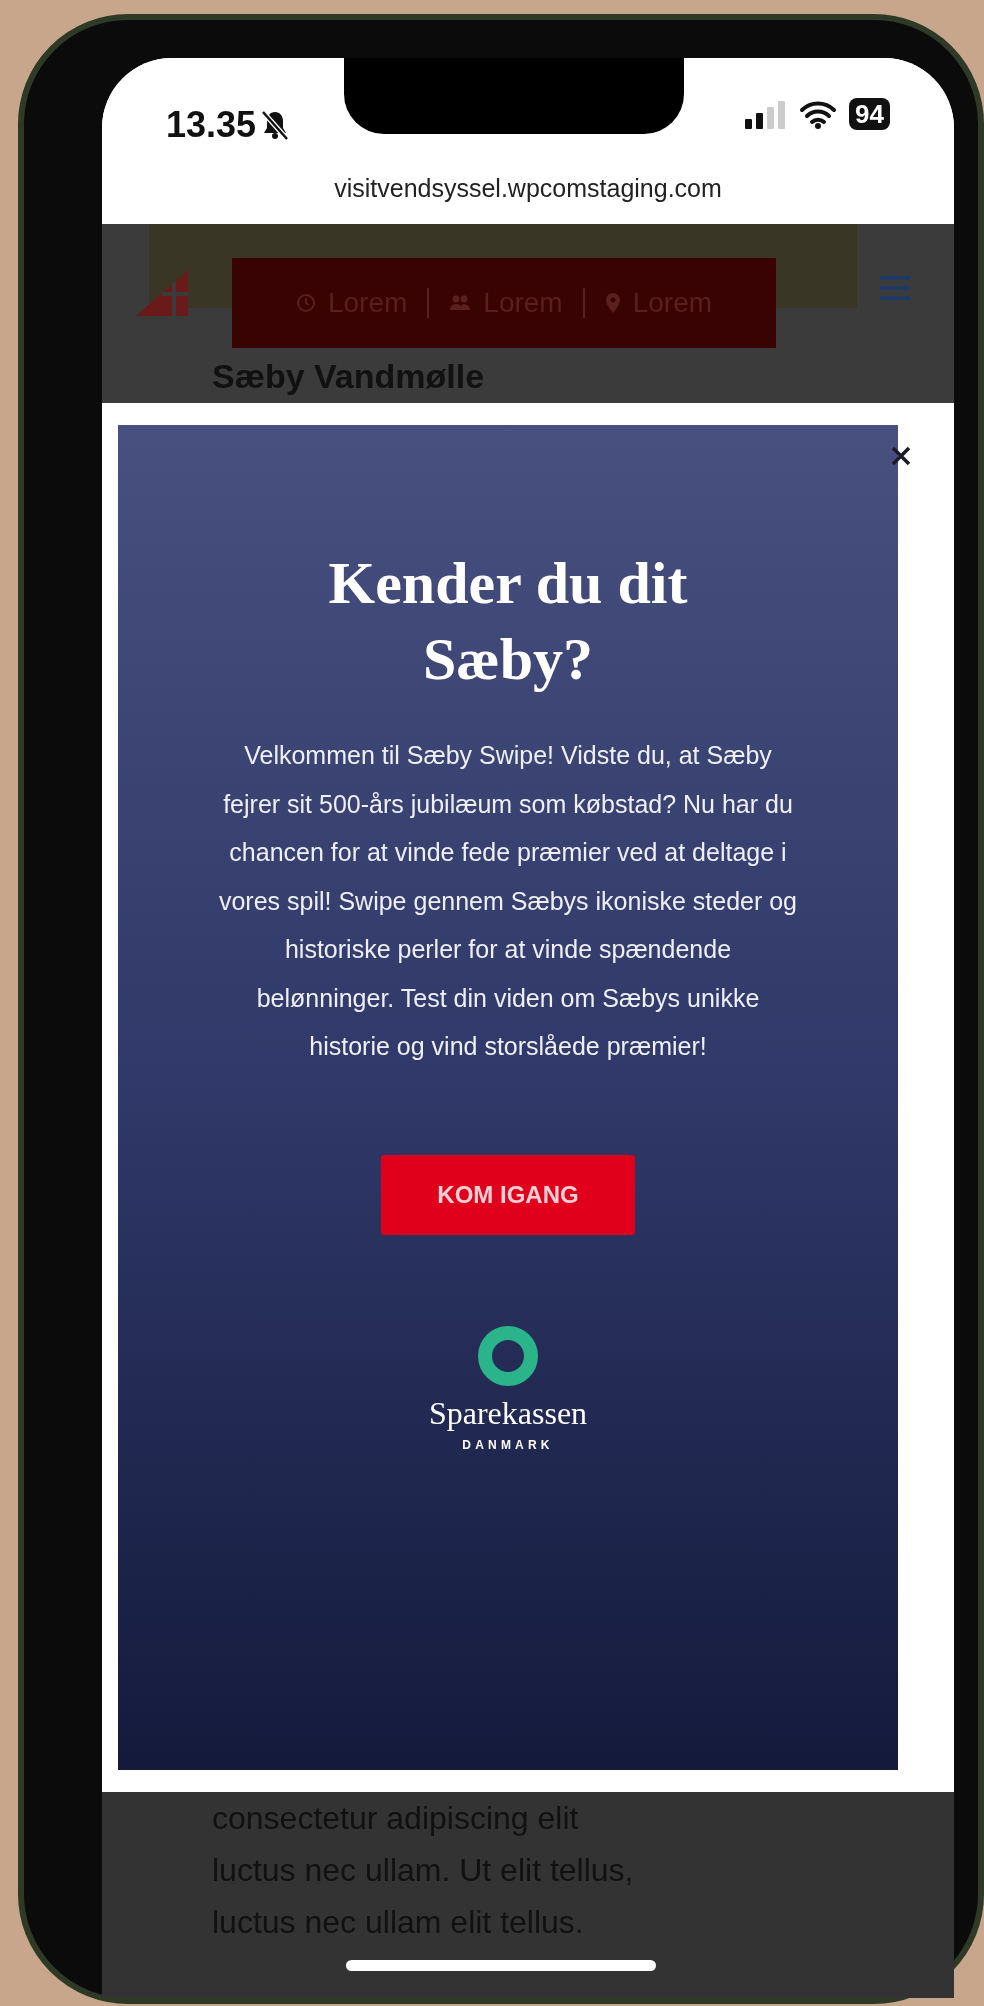 The height and width of the screenshot is (2006, 984). What do you see at coordinates (508, 1355) in the screenshot?
I see `ring-logo-icon` at bounding box center [508, 1355].